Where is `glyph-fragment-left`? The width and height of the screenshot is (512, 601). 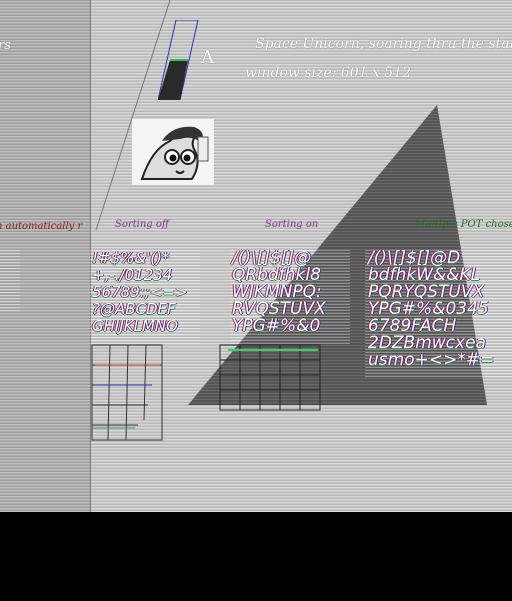 glyph-fragment-left is located at coordinates (10, 281).